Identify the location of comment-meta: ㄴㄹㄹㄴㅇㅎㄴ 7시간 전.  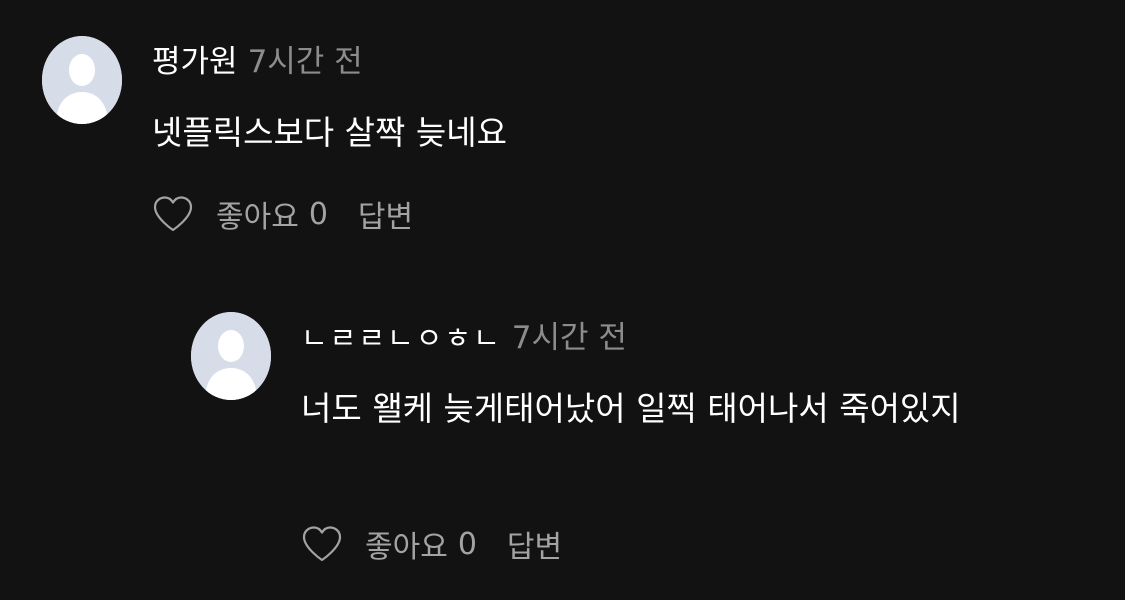
(464, 338).